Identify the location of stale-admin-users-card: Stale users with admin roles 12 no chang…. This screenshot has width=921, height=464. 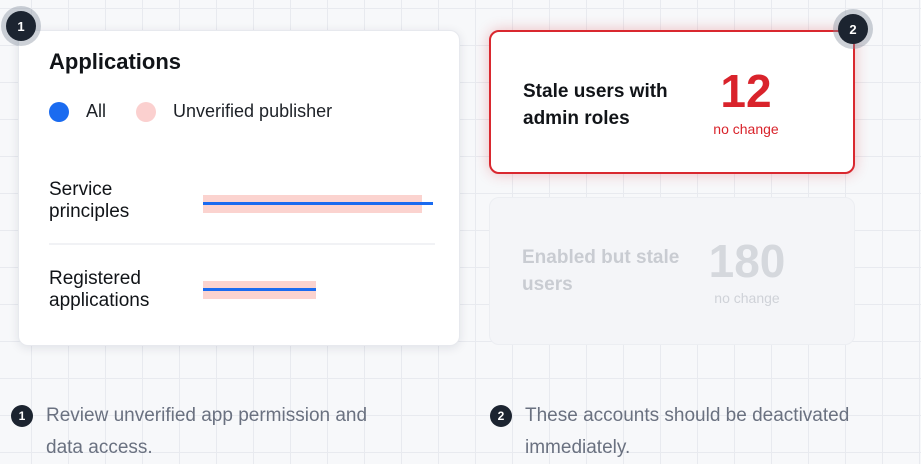
(672, 102).